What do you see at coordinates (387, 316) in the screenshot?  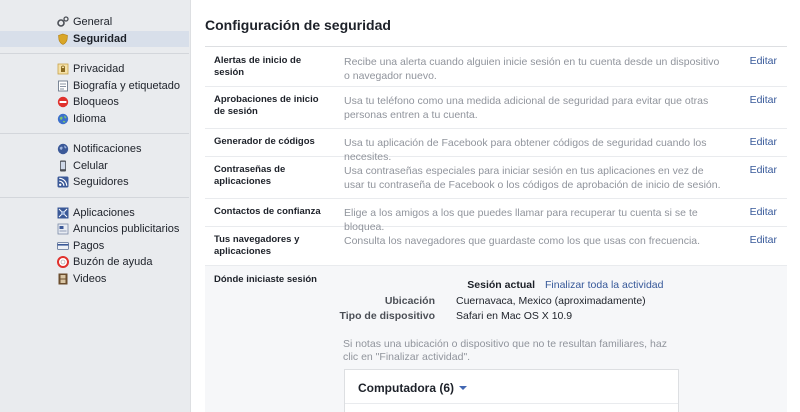 I see `device-type-label: Tipo de dispositivo` at bounding box center [387, 316].